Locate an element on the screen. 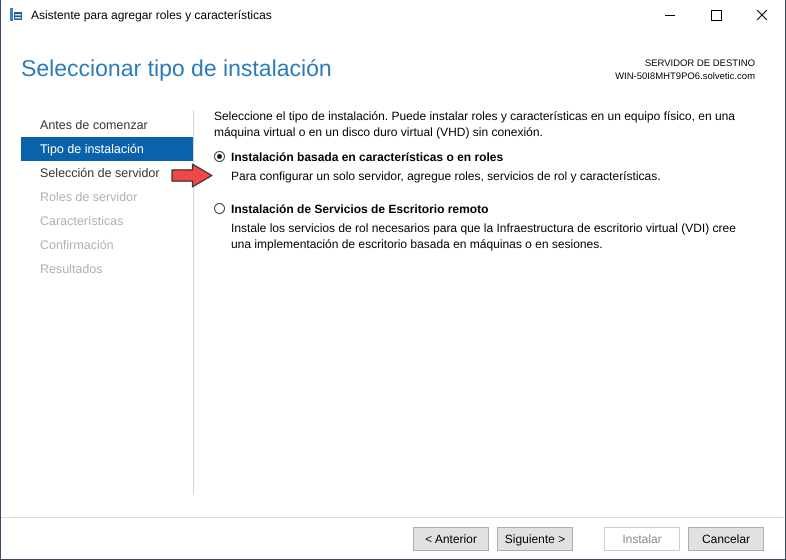 The height and width of the screenshot is (560, 786). server-label: SERVIDOR DE DESTINO is located at coordinates (699, 63).